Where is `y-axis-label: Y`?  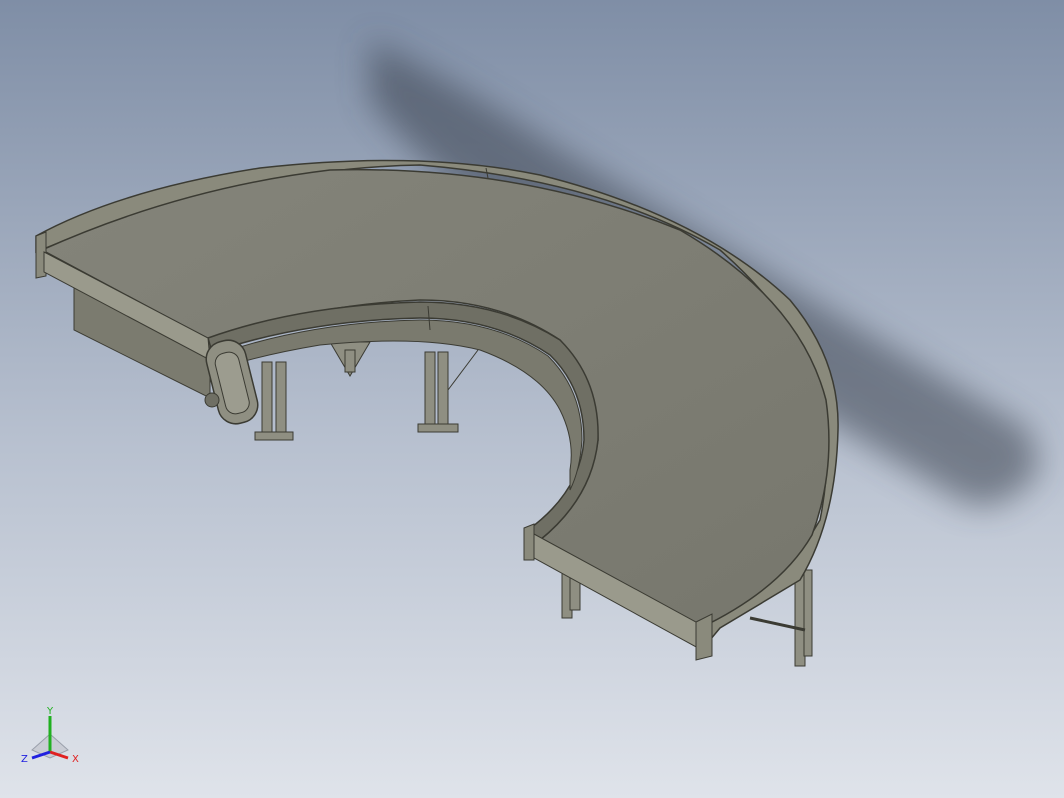 y-axis-label: Y is located at coordinates (50, 711).